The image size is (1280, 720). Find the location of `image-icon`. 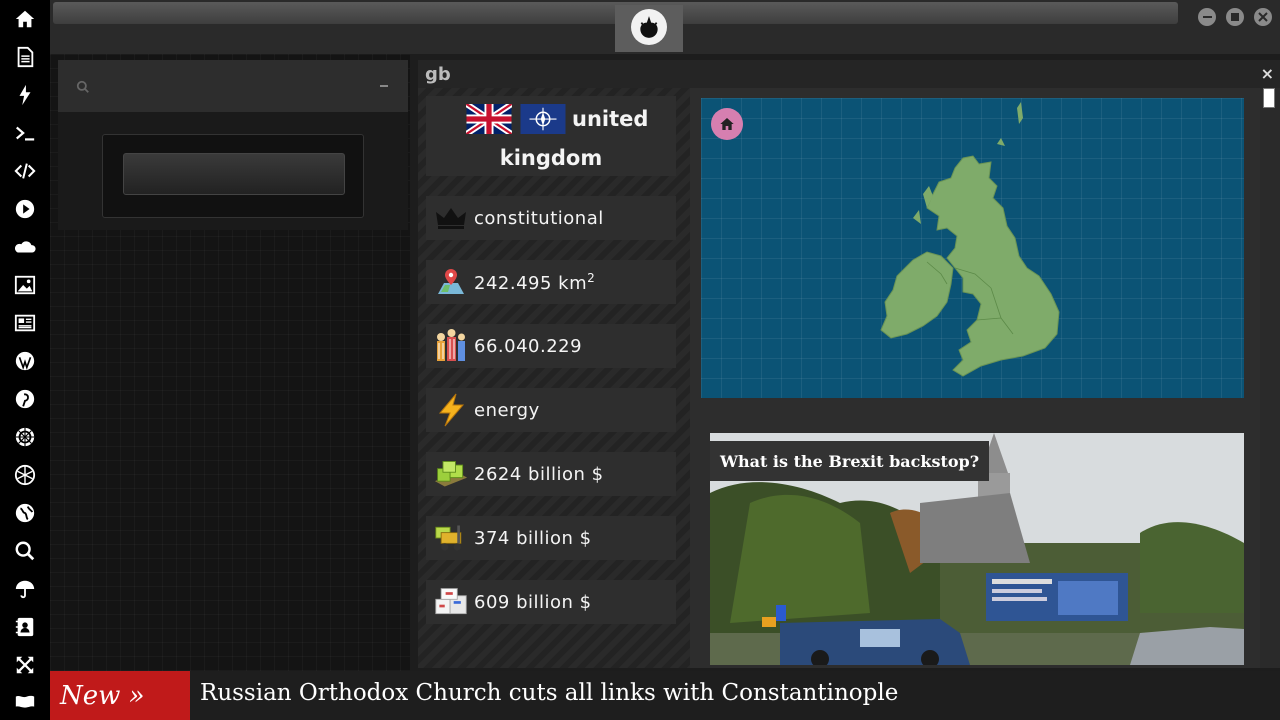

image-icon is located at coordinates (25, 285).